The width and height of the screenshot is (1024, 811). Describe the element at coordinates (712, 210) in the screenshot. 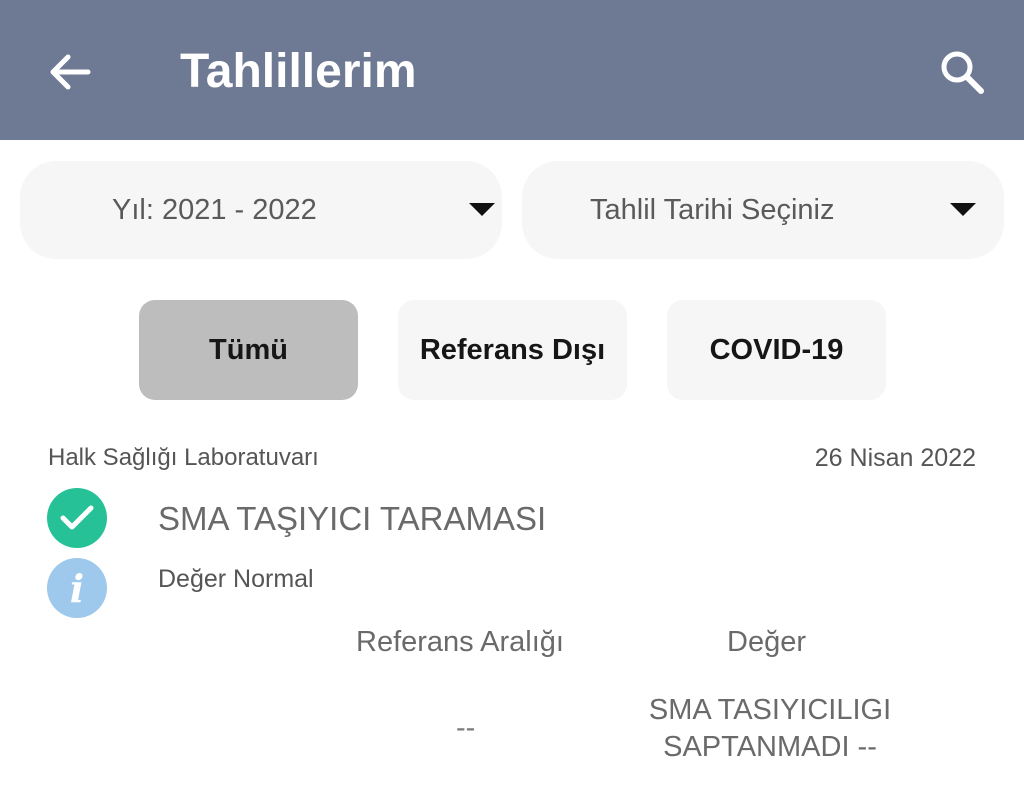

I see `analysis-date-dropdown-value: Tahlil Tarihi Seçiniz` at that location.